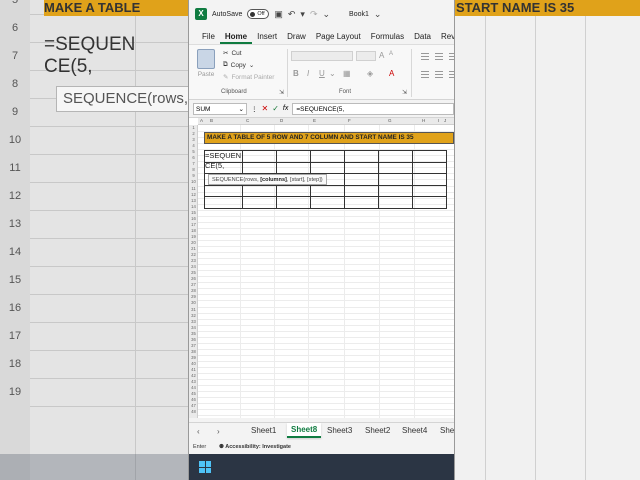 The height and width of the screenshot is (480, 640). I want to click on fill-color-icon: ◈, so click(370, 73).